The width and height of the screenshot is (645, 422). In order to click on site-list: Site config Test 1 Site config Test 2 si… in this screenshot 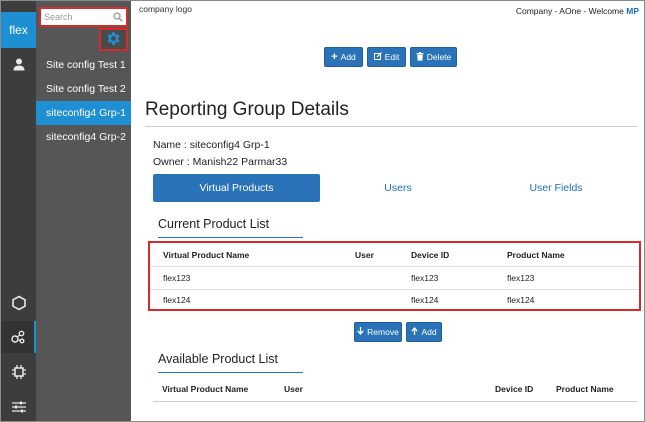, I will do `click(83, 101)`.